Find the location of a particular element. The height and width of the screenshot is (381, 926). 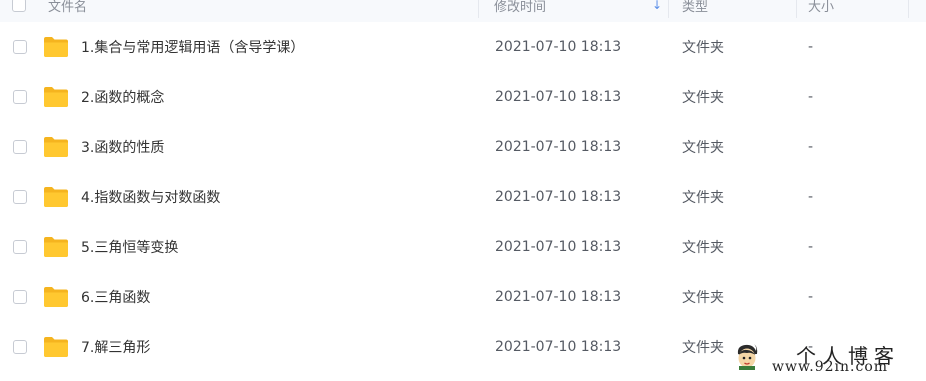

column-header-name: 文件名 is located at coordinates (67, 11).